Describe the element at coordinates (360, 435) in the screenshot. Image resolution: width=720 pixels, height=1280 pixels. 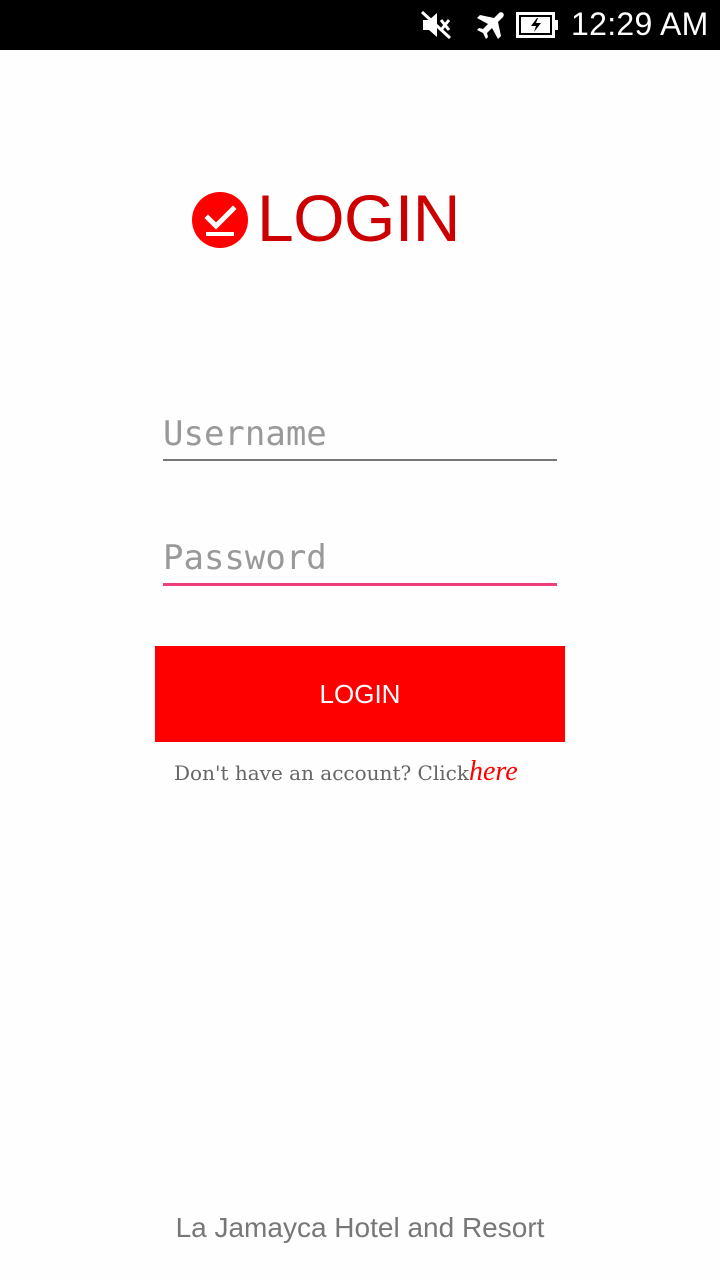
I see `username-input` at that location.